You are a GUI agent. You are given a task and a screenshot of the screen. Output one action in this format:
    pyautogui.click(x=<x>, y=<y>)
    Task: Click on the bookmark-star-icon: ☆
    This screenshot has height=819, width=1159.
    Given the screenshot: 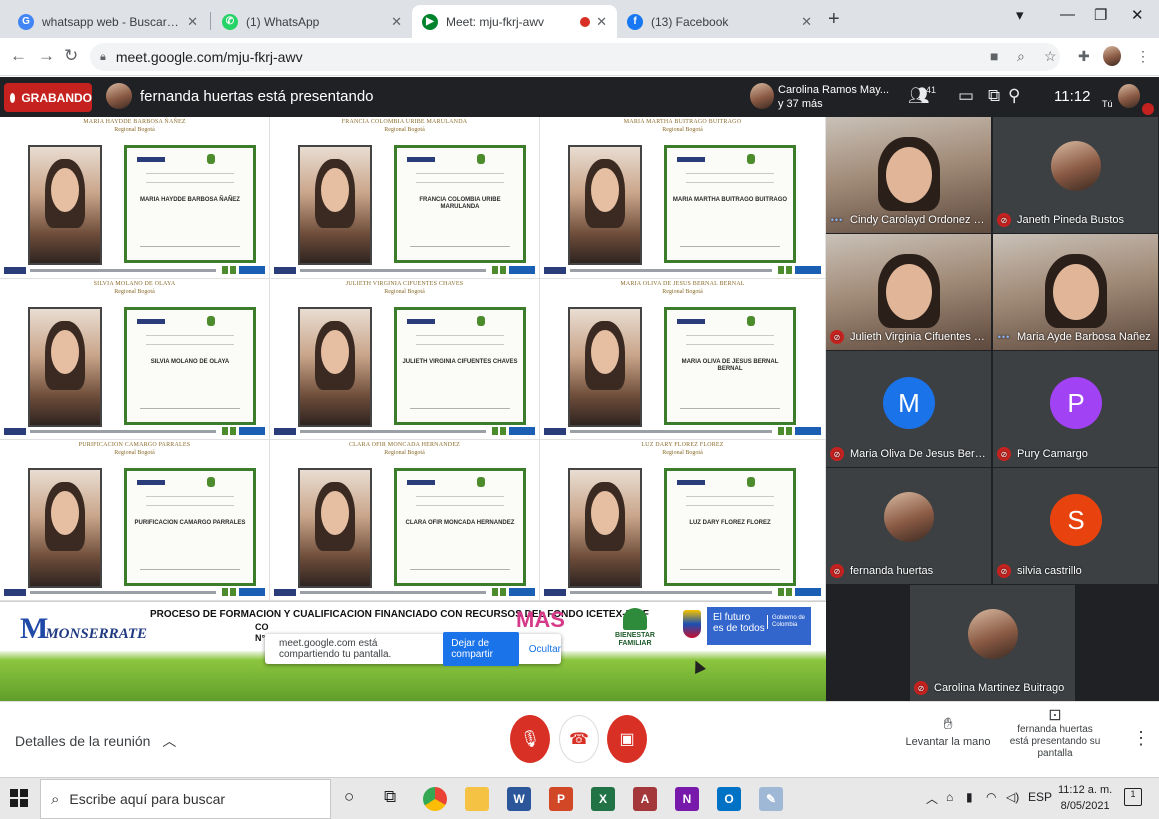 What is the action you would take?
    pyautogui.click(x=1050, y=56)
    